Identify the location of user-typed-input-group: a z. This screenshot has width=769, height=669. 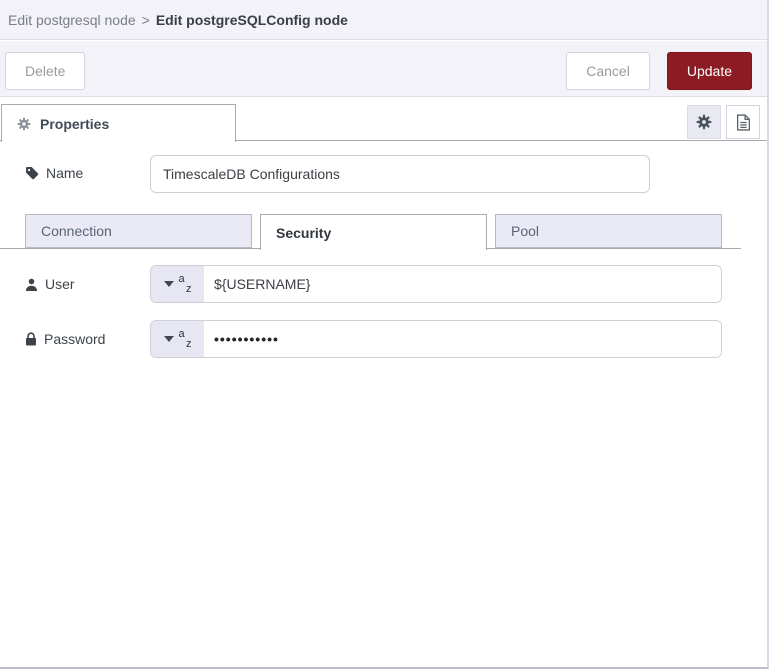
(436, 284).